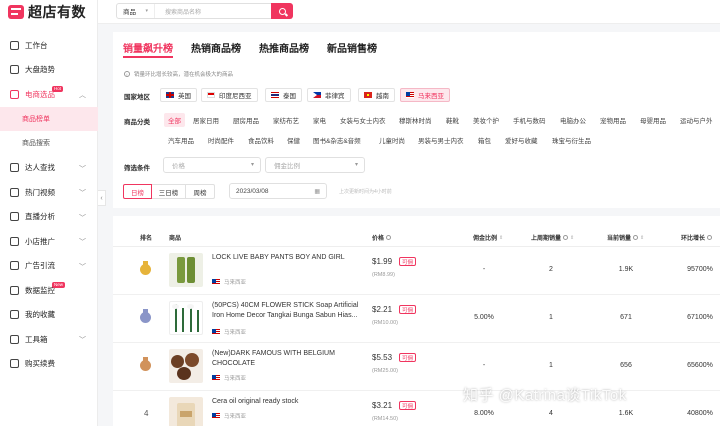  Describe the element at coordinates (49, 217) in the screenshot. I see `sidebar-item-live: 直播分析 ﹀` at that location.